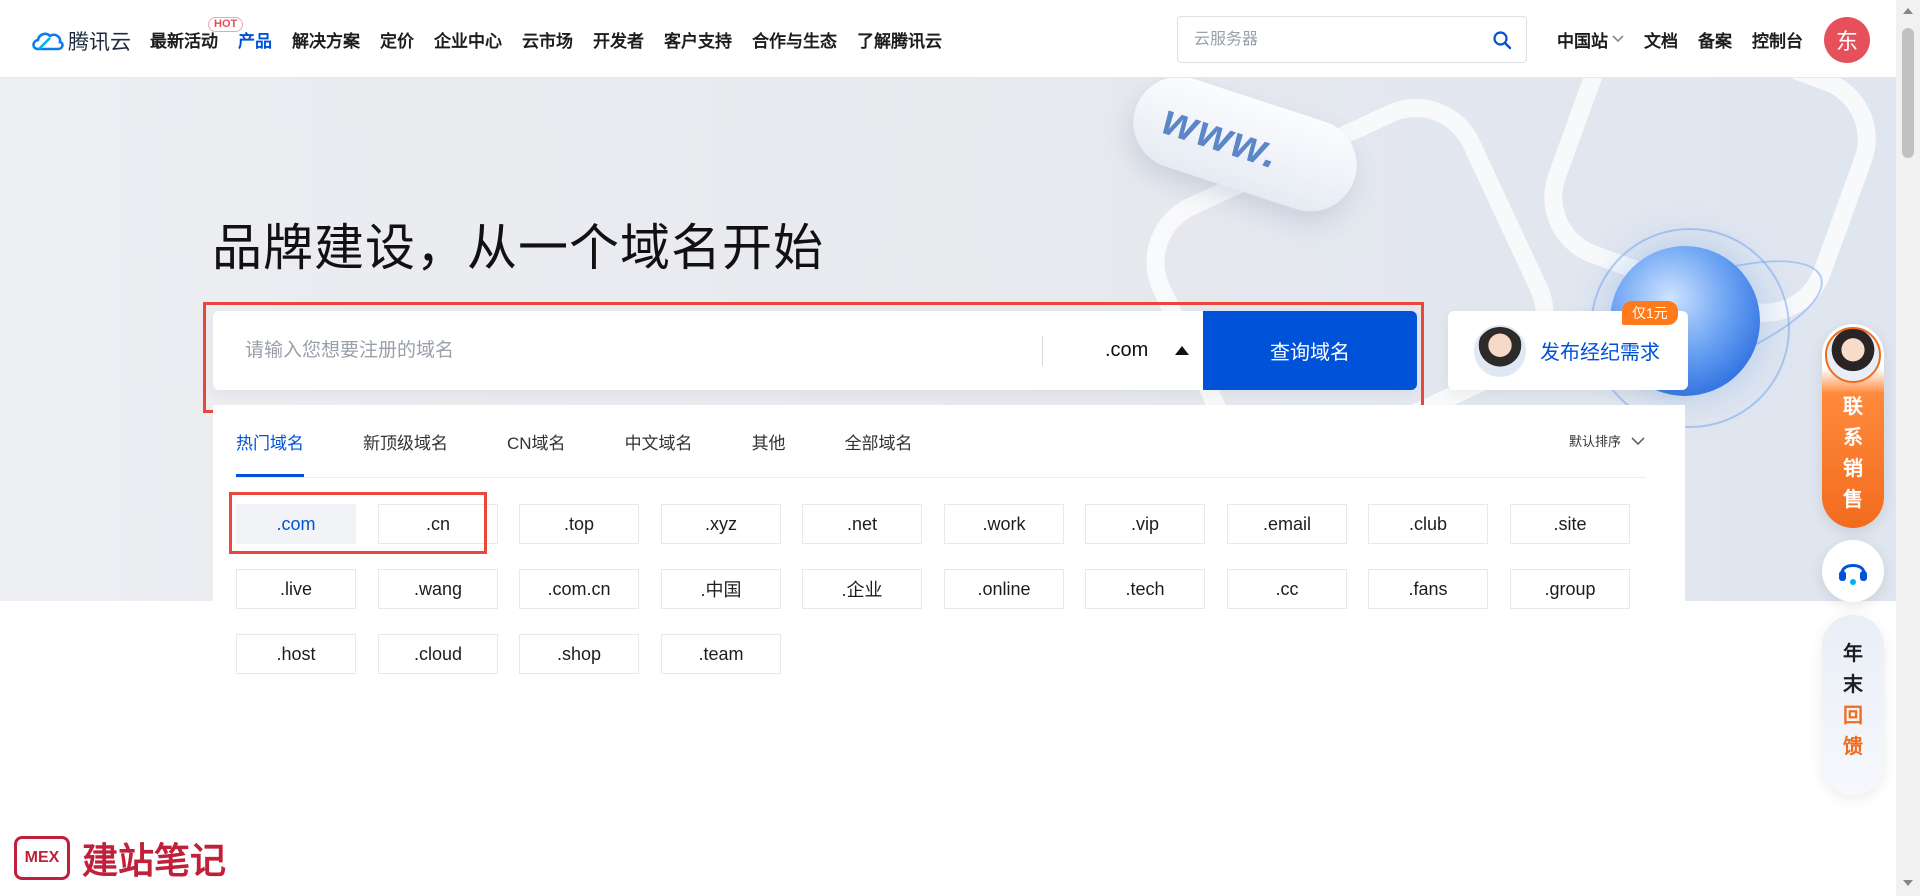  I want to click on char: 销, so click(1853, 469).